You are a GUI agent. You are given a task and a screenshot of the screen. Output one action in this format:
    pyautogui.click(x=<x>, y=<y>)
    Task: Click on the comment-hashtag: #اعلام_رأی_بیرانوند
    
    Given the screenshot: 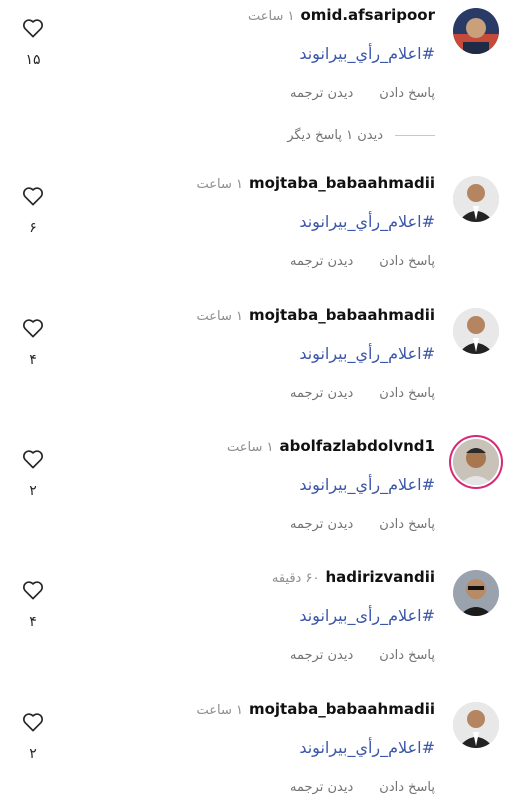 What is the action you would take?
    pyautogui.click(x=367, y=615)
    